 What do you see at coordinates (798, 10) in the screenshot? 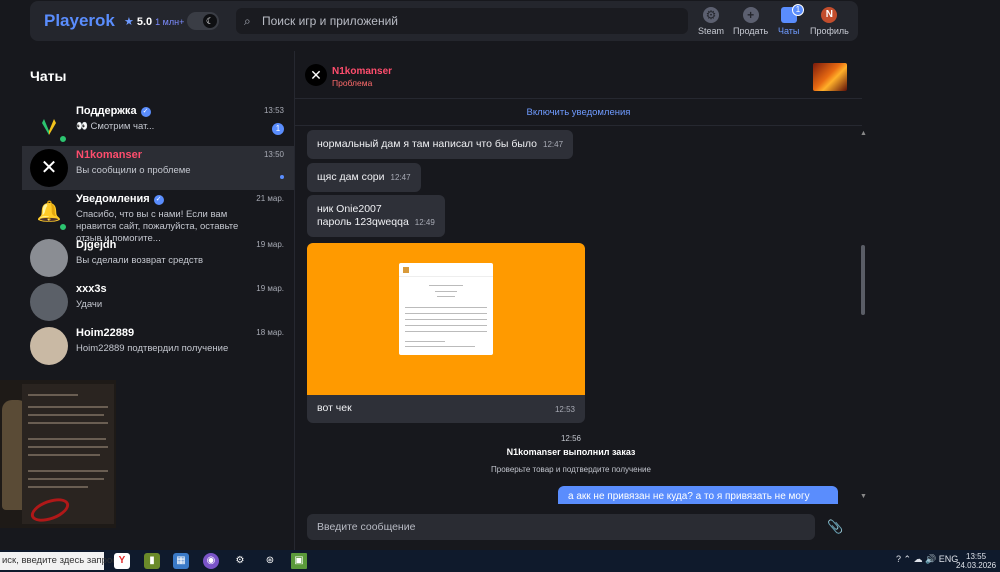
I see `chat-badge: 1` at bounding box center [798, 10].